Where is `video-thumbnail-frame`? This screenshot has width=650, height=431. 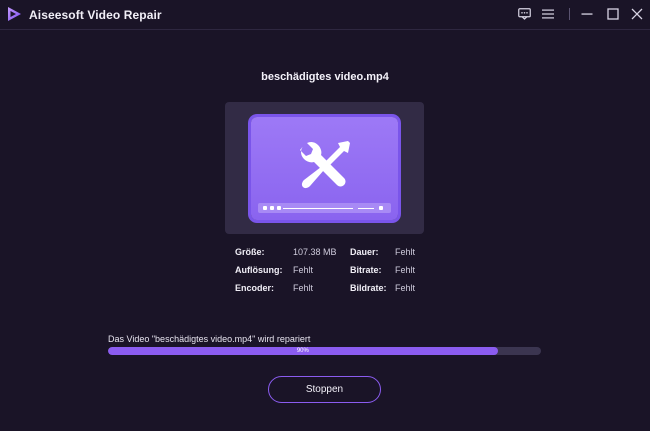
video-thumbnail-frame is located at coordinates (324, 168).